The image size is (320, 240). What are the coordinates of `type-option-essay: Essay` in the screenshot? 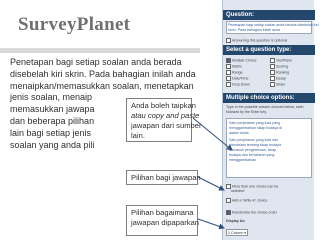 It's located at (278, 78).